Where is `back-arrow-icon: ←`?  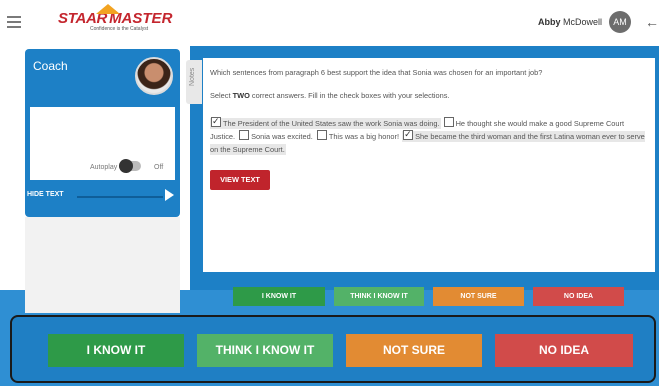 back-arrow-icon: ← is located at coordinates (652, 22).